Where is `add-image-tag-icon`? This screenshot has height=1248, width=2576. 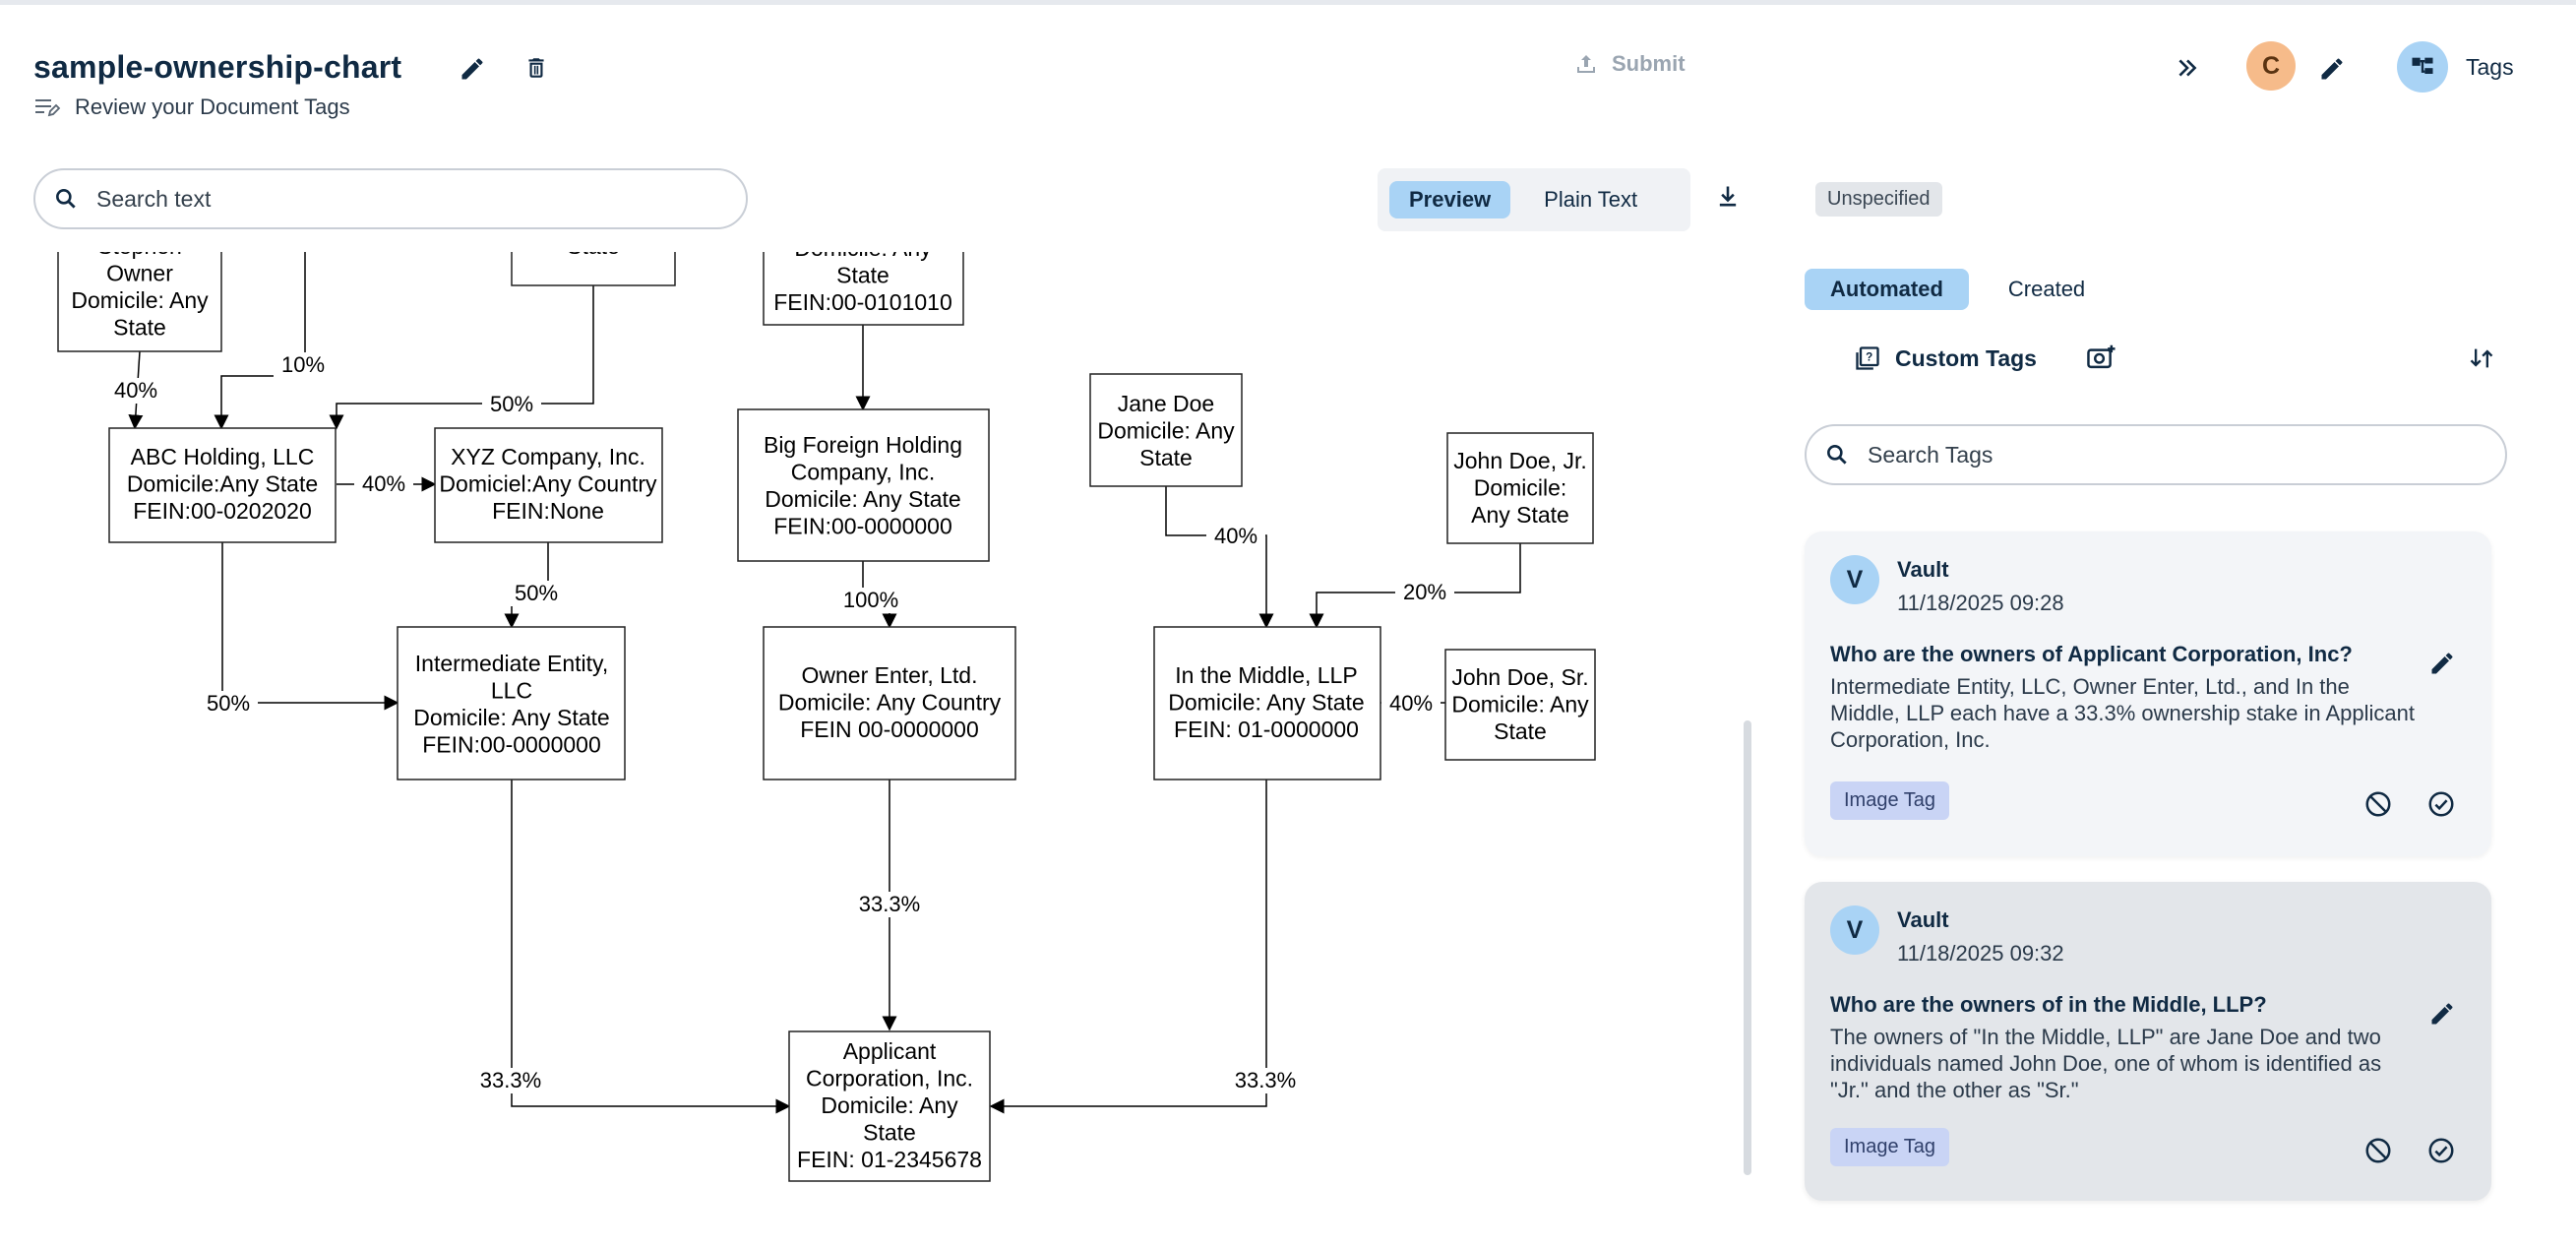
add-image-tag-icon is located at coordinates (2101, 357).